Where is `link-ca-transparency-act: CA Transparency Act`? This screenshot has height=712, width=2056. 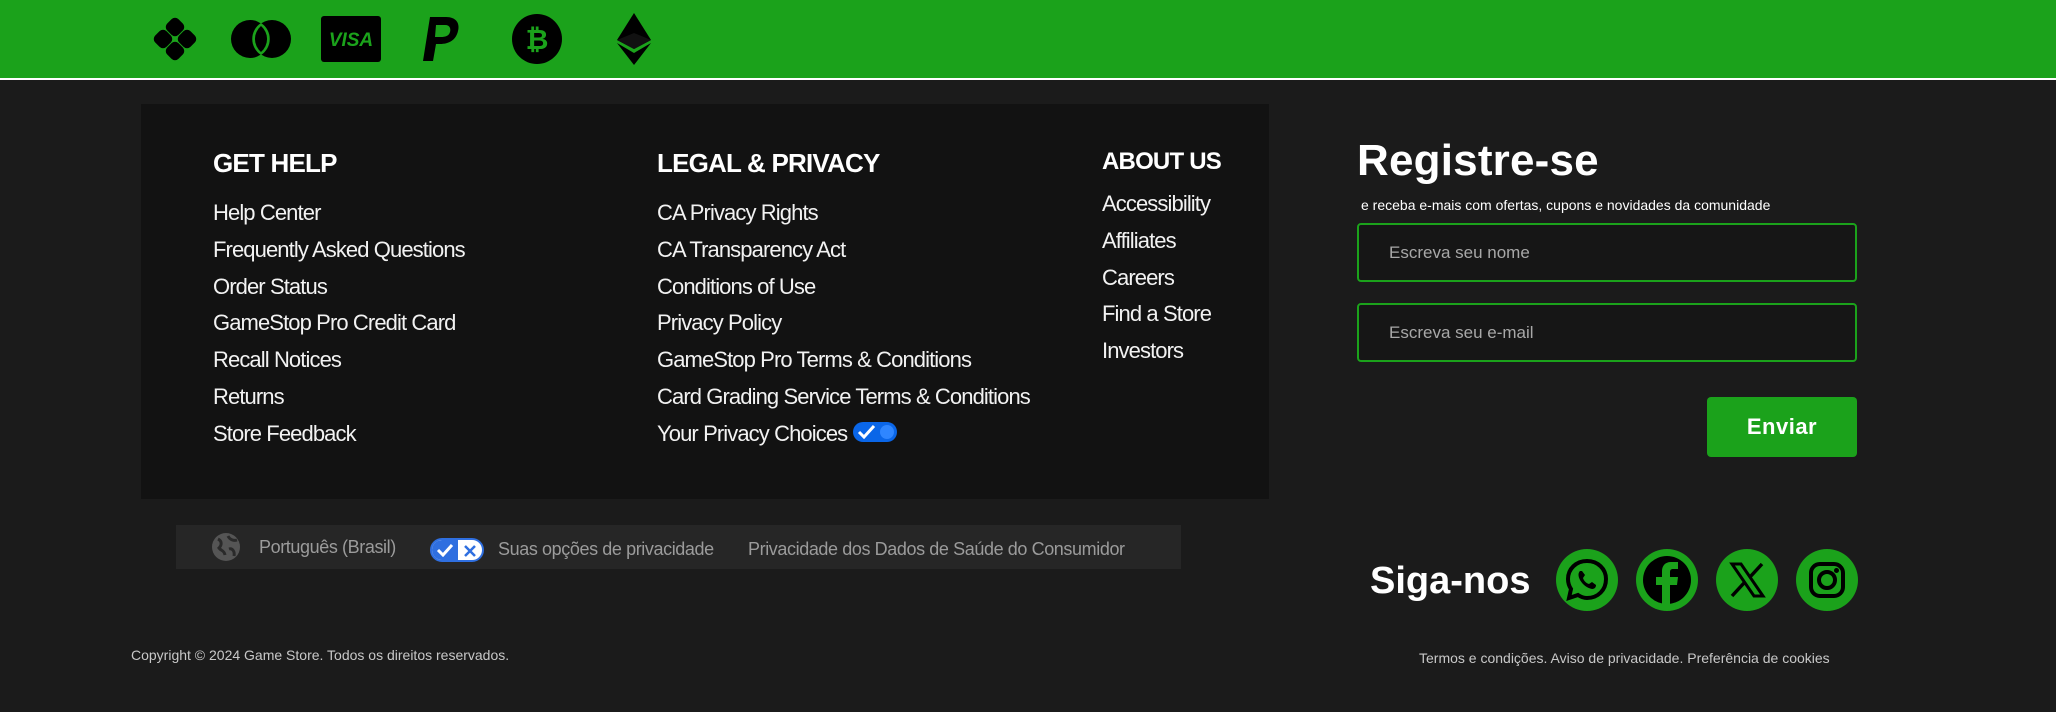
link-ca-transparency-act: CA Transparency Act is located at coordinates (843, 250).